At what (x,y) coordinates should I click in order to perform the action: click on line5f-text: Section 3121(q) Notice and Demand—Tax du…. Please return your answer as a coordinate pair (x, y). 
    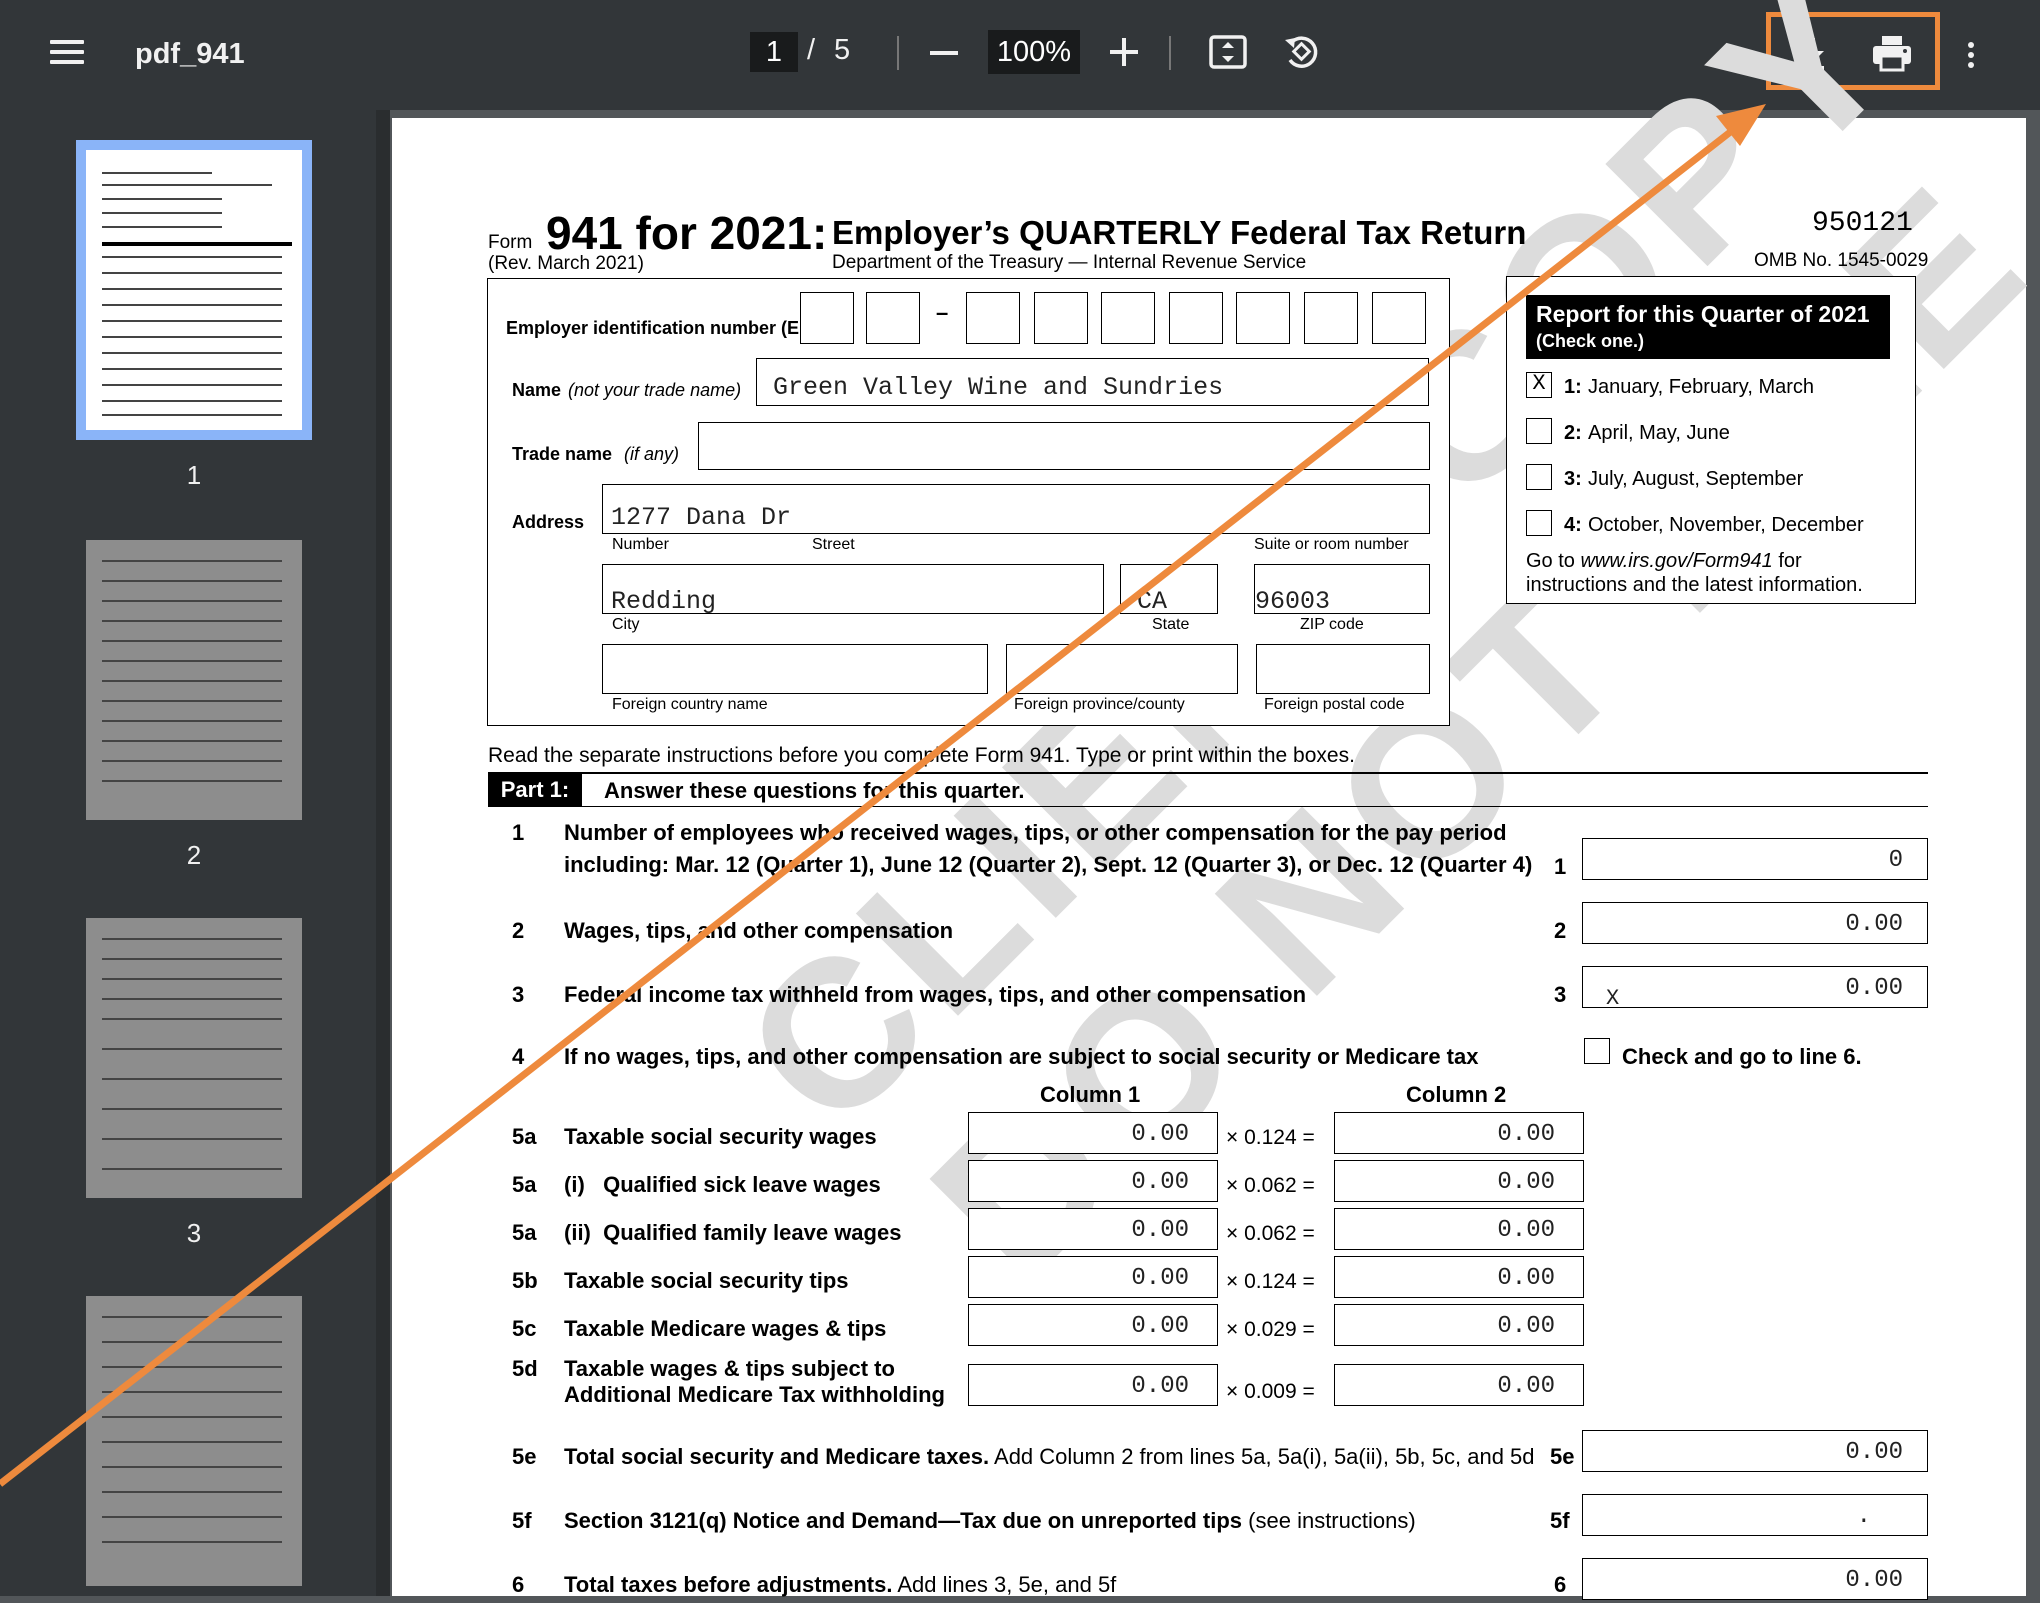
    Looking at the image, I should click on (990, 1520).